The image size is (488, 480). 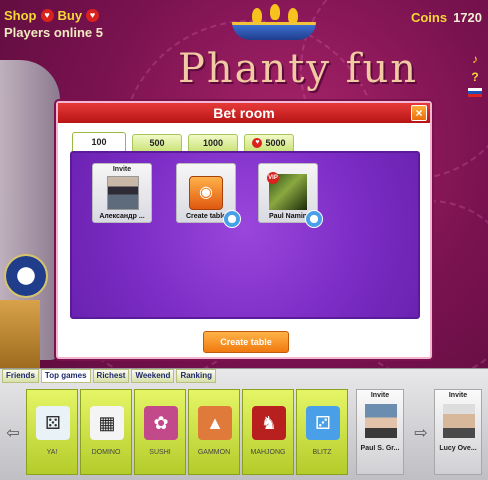 I want to click on create-table-card: ◉ Create table, so click(x=208, y=195).